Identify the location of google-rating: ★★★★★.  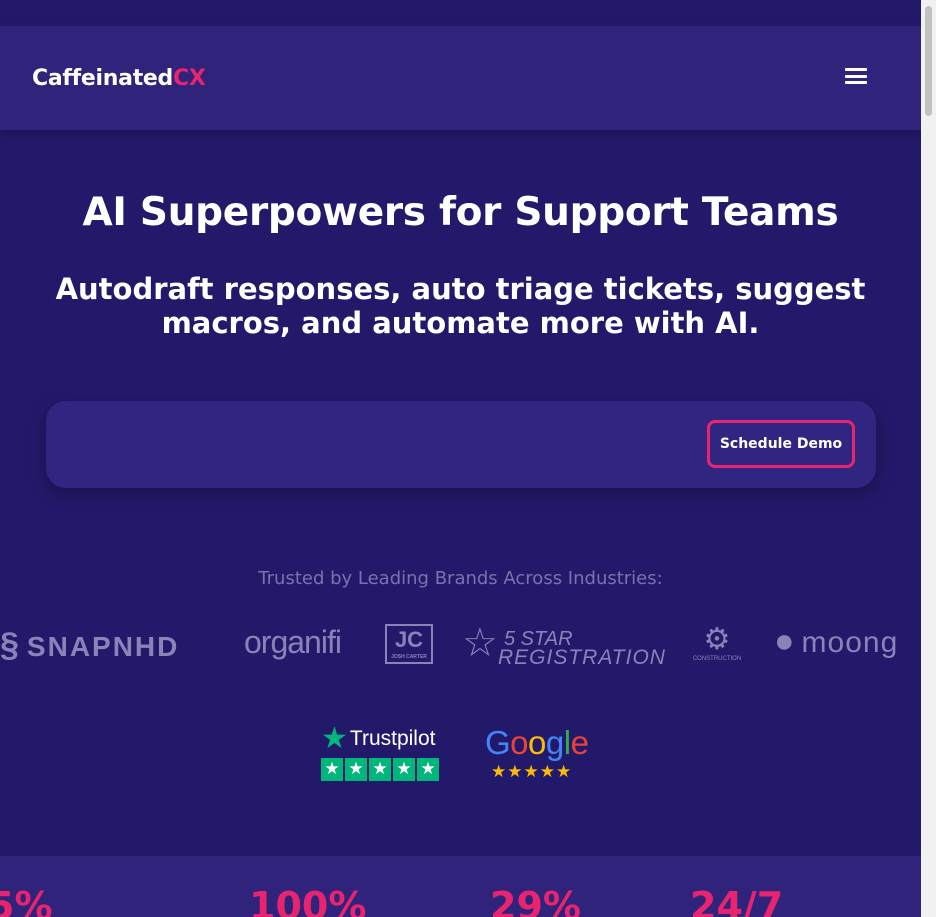
(532, 772).